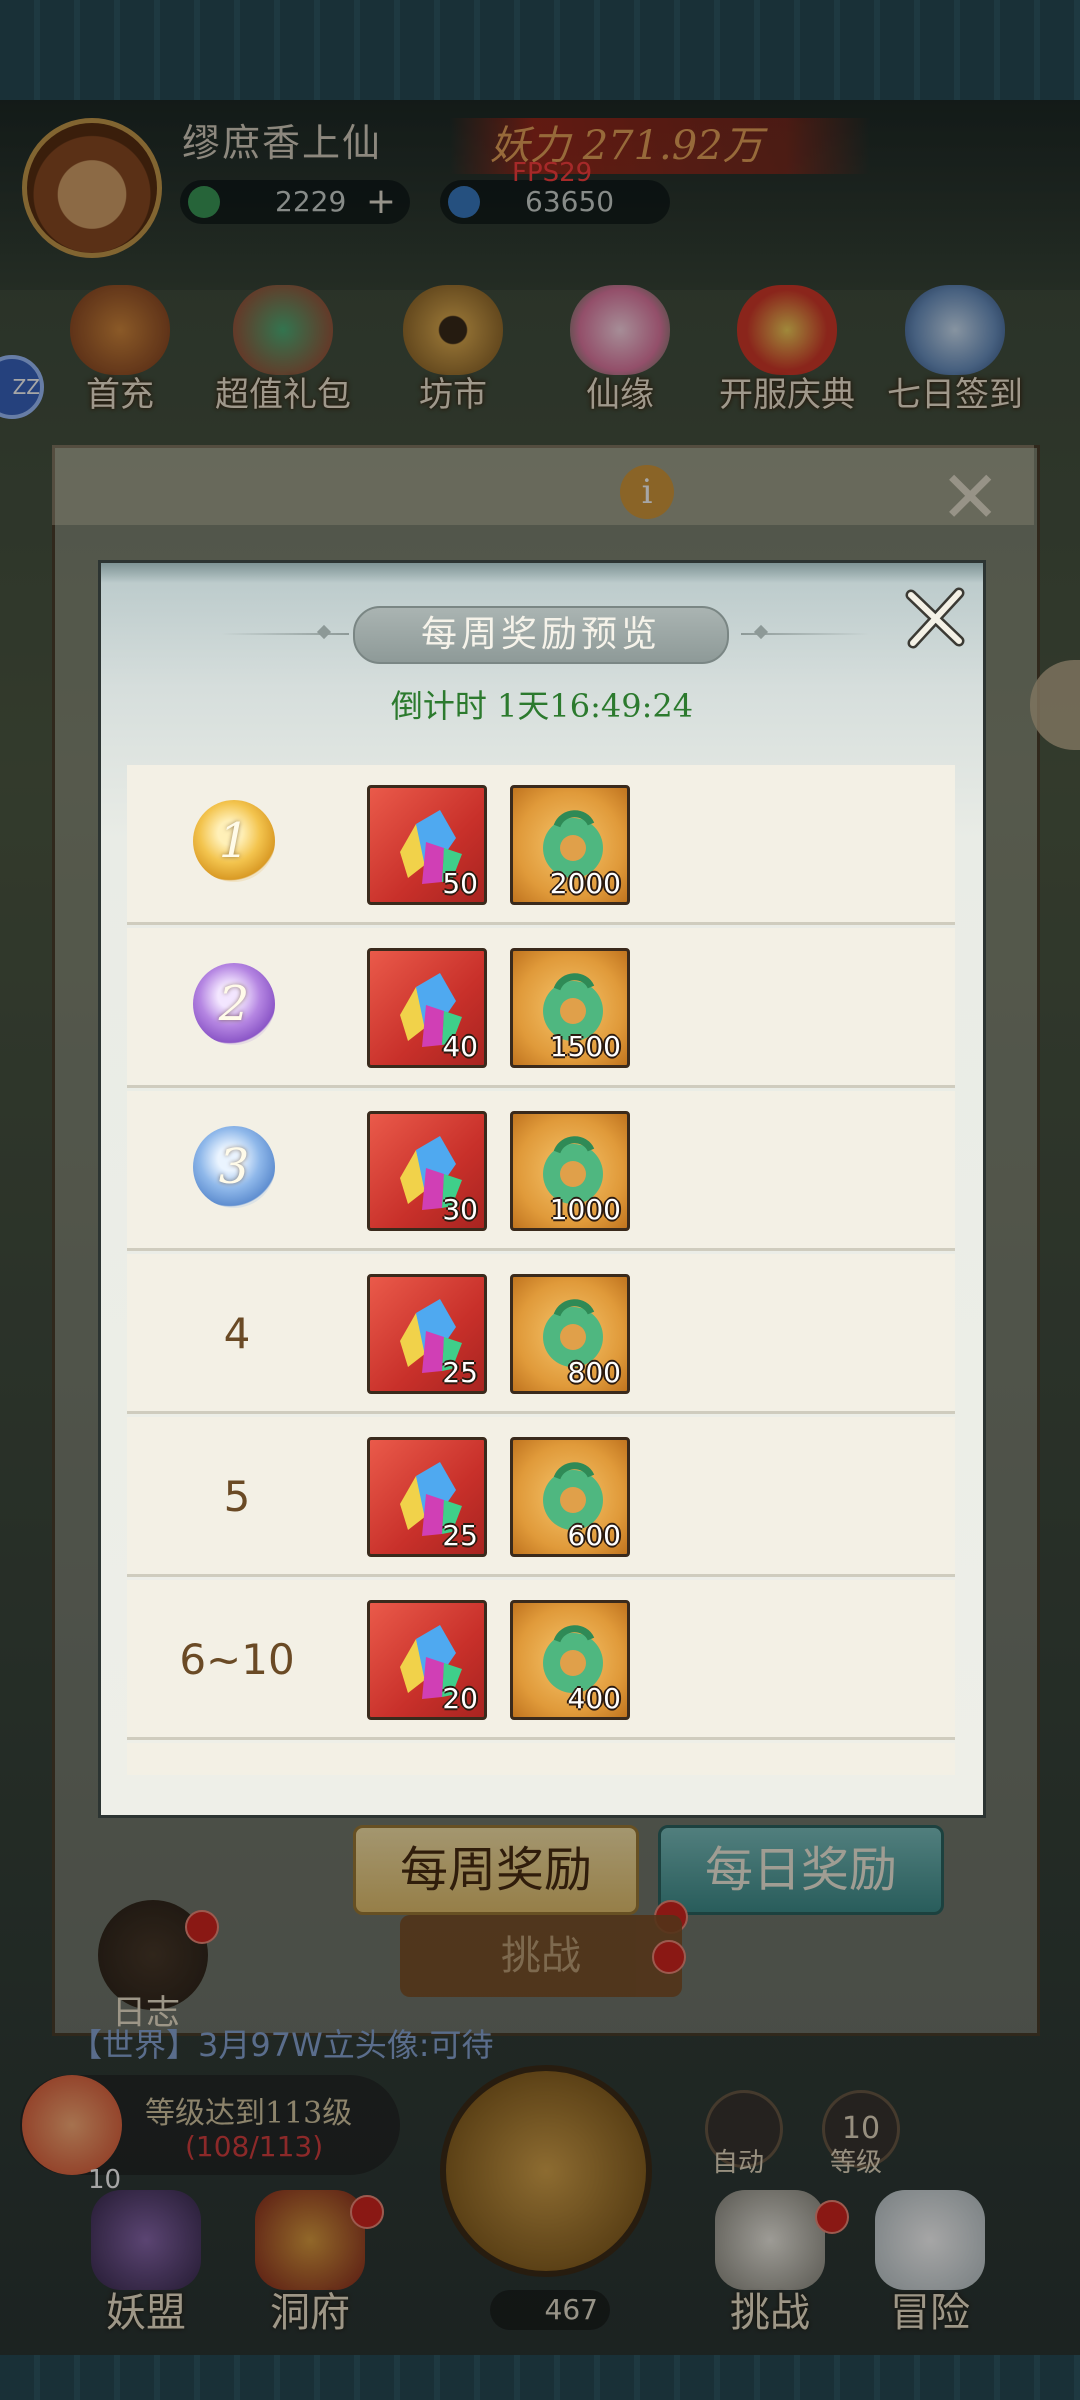  I want to click on rank-medal-blue-icon: 3, so click(234, 1167).